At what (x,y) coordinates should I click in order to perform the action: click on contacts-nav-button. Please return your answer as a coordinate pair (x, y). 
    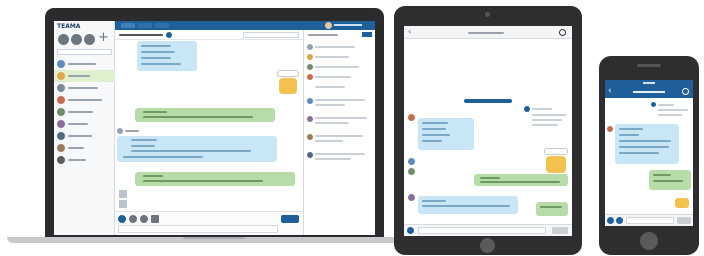
    Looking at the image, I should click on (89, 39).